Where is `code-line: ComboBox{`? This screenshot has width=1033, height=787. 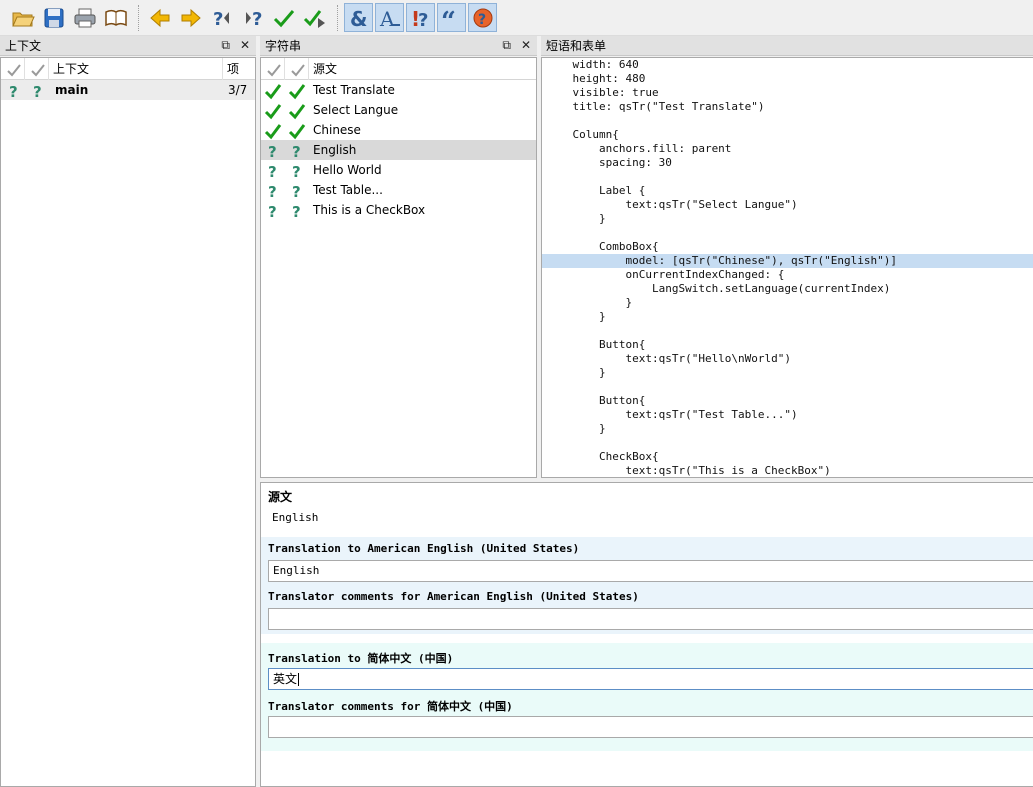 code-line: ComboBox{ is located at coordinates (602, 246).